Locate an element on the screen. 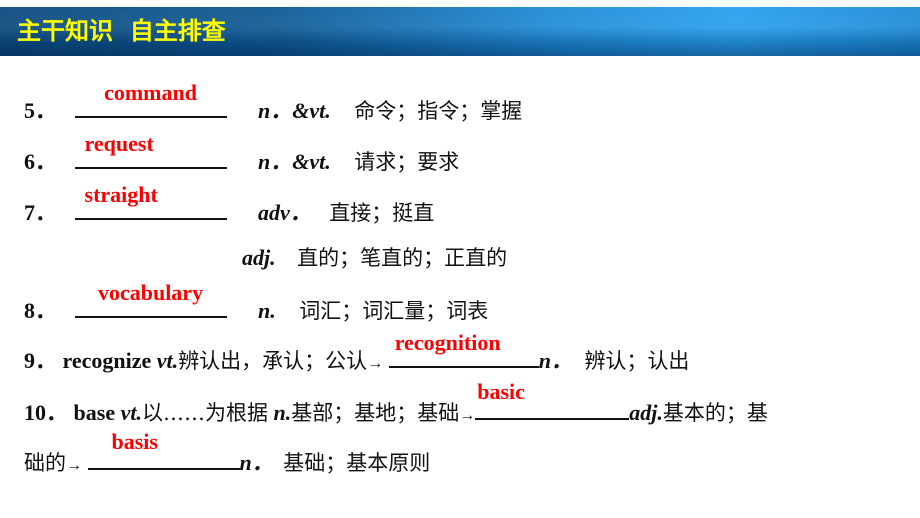 The width and height of the screenshot is (920, 518). meaning: 请求；要求 is located at coordinates (407, 162).